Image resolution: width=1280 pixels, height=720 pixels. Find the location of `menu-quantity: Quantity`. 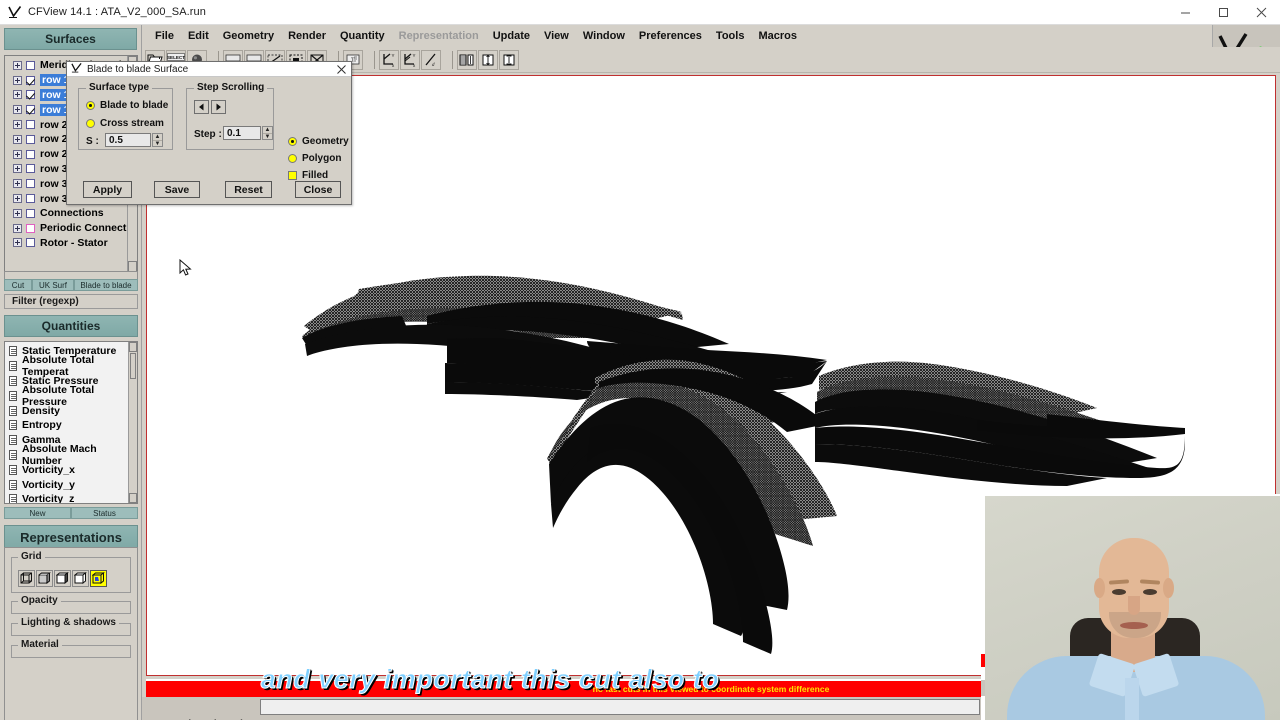

menu-quantity: Quantity is located at coordinates (362, 36).